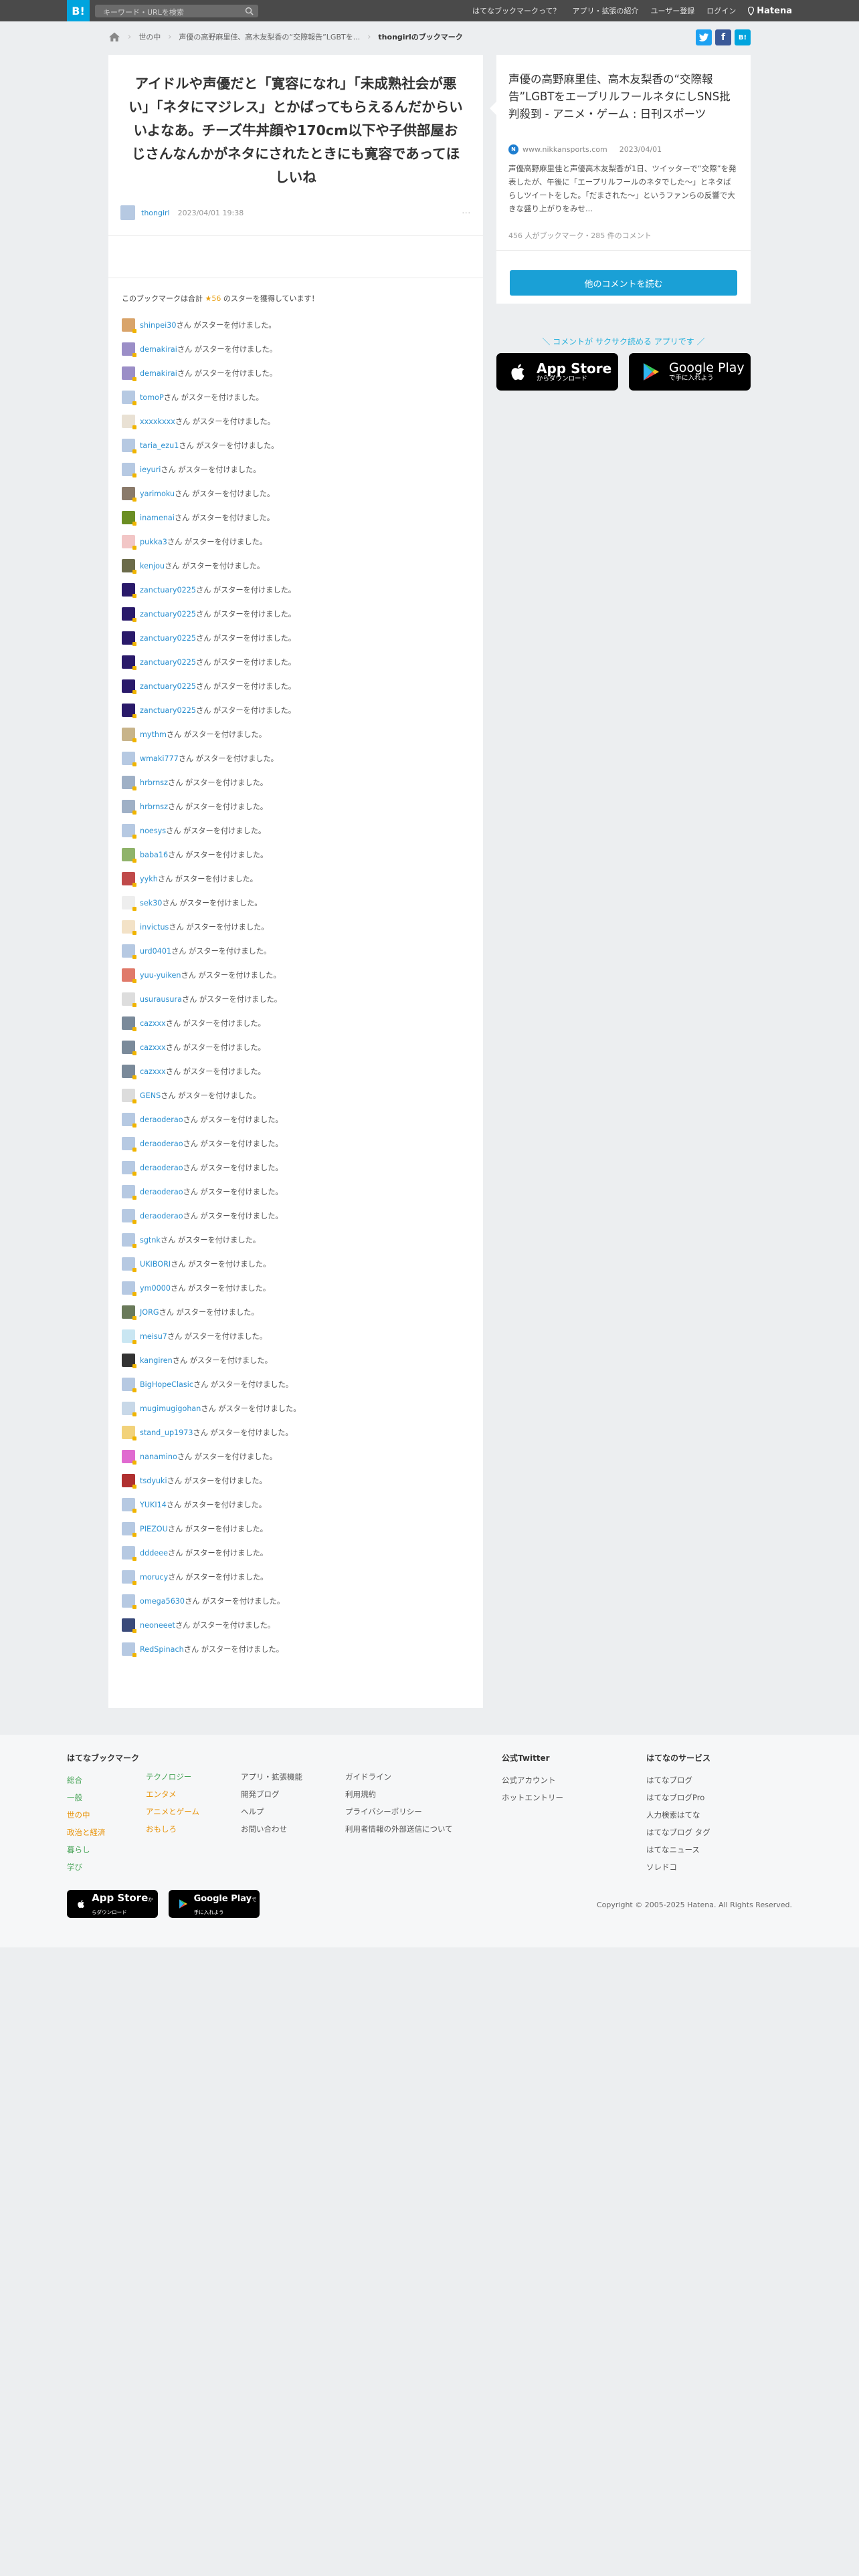 This screenshot has height=2576, width=859. What do you see at coordinates (399, 1829) in the screenshot?
I see `footer-link: 利用者情報の外部送信について` at bounding box center [399, 1829].